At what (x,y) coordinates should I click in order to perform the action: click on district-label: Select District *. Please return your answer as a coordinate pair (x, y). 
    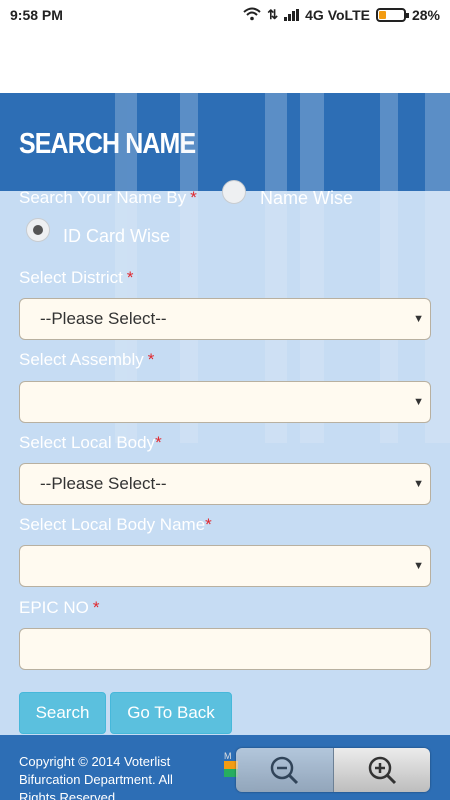
    Looking at the image, I should click on (76, 278).